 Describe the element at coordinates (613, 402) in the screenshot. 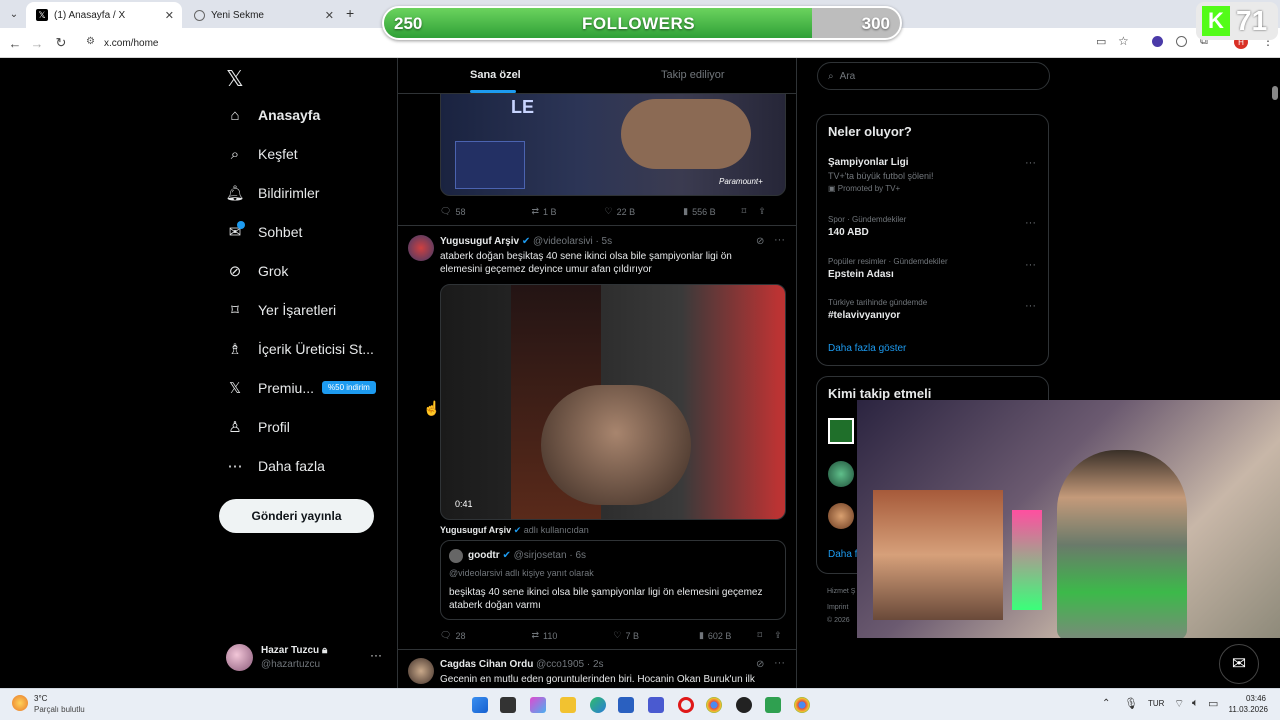

I see `post-video: 0:41` at that location.